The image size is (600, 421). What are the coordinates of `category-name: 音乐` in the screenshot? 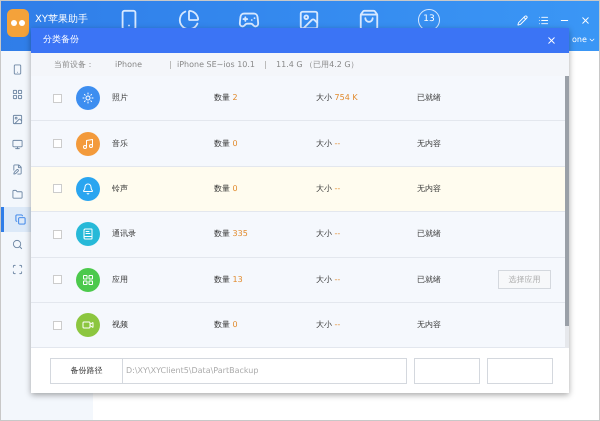 It's located at (120, 144).